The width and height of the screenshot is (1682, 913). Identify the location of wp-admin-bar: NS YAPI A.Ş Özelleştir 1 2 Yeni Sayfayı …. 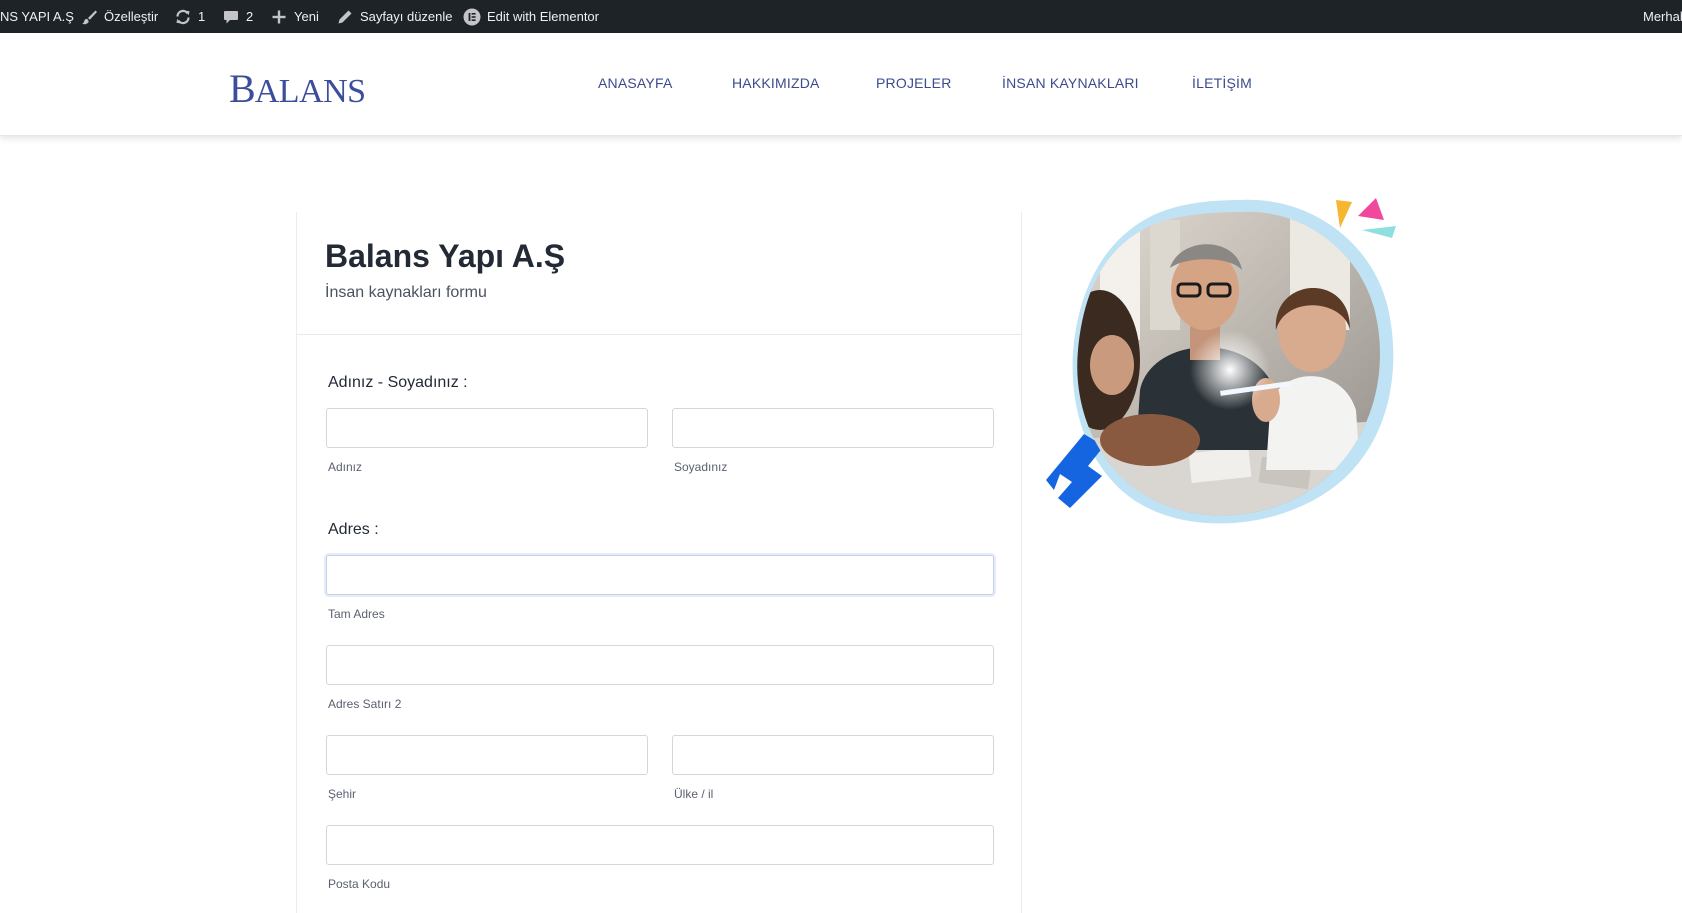
(841, 16).